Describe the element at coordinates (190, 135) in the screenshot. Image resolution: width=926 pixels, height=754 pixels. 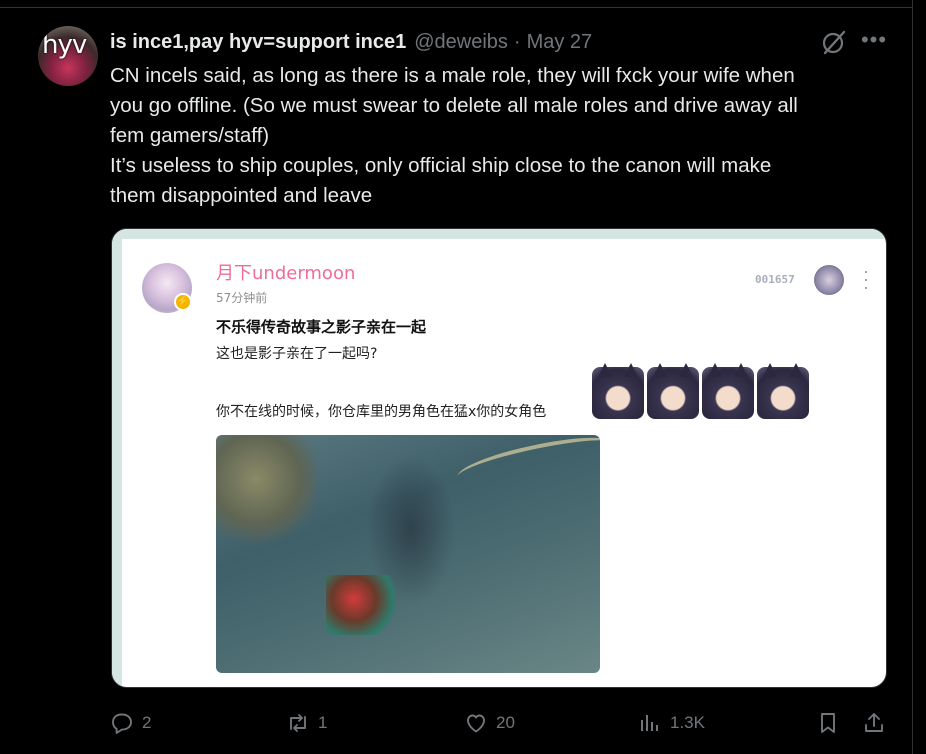
I see `tweet-text-line: fem gamers/staff)` at that location.